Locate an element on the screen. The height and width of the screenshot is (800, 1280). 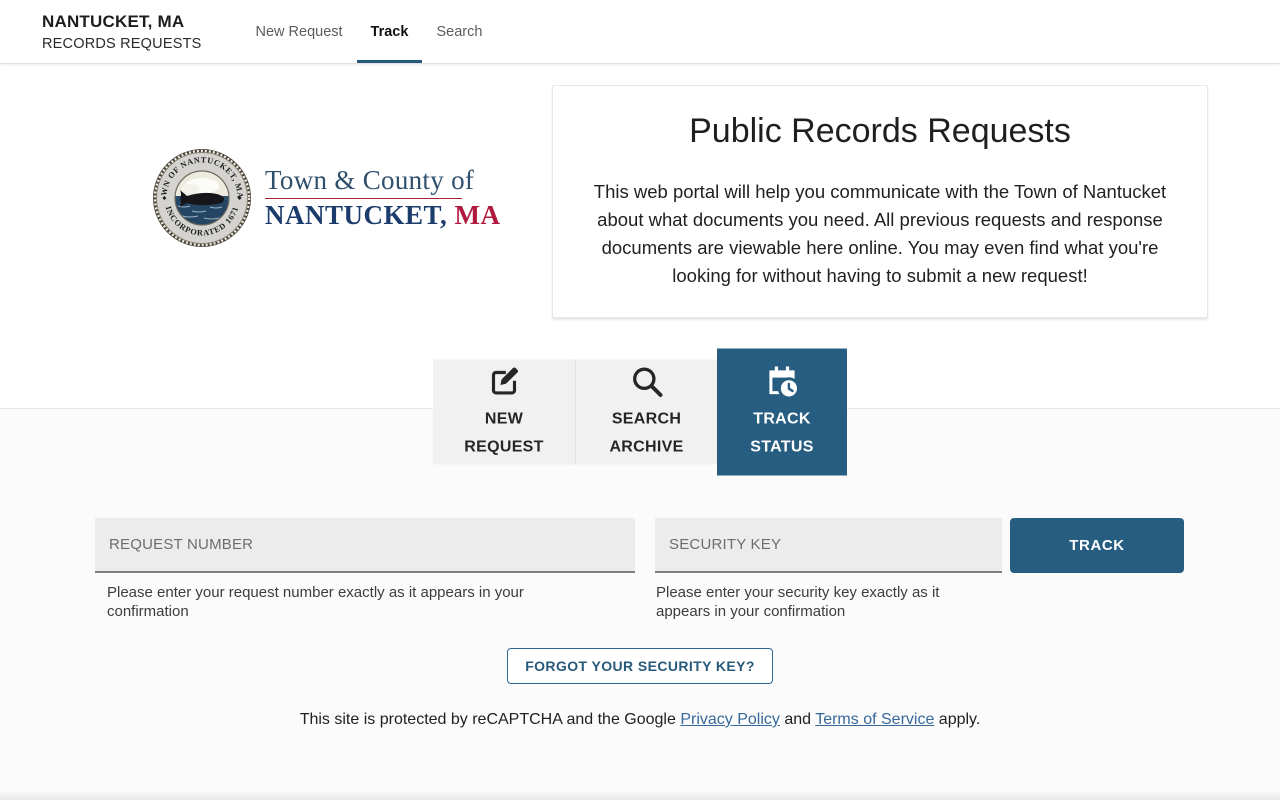
recaptcha-text-after: apply. is located at coordinates (957, 719).